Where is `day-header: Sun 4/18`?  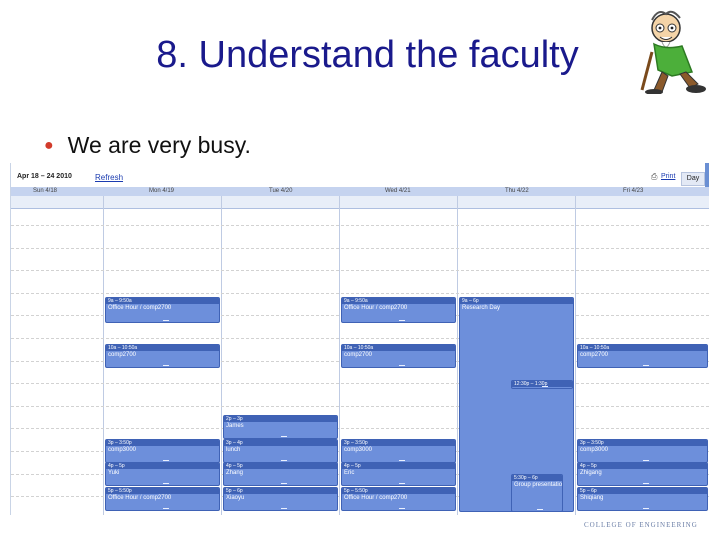 day-header: Sun 4/18 is located at coordinates (45, 191).